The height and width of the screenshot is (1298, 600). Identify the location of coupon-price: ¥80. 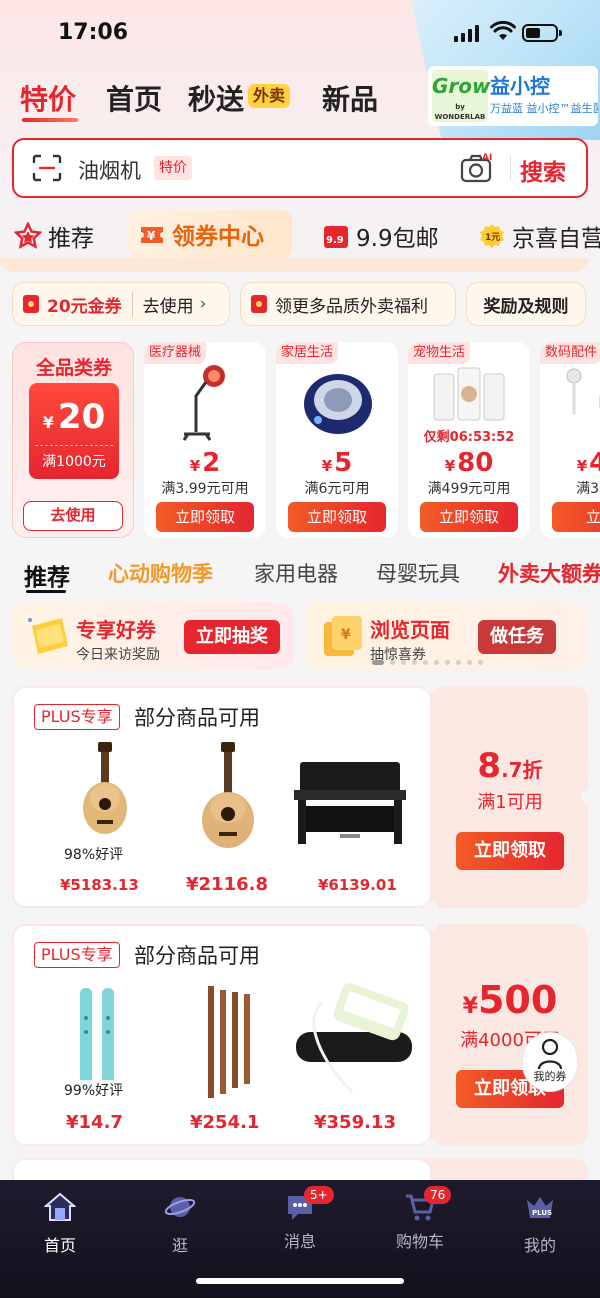
(469, 463).